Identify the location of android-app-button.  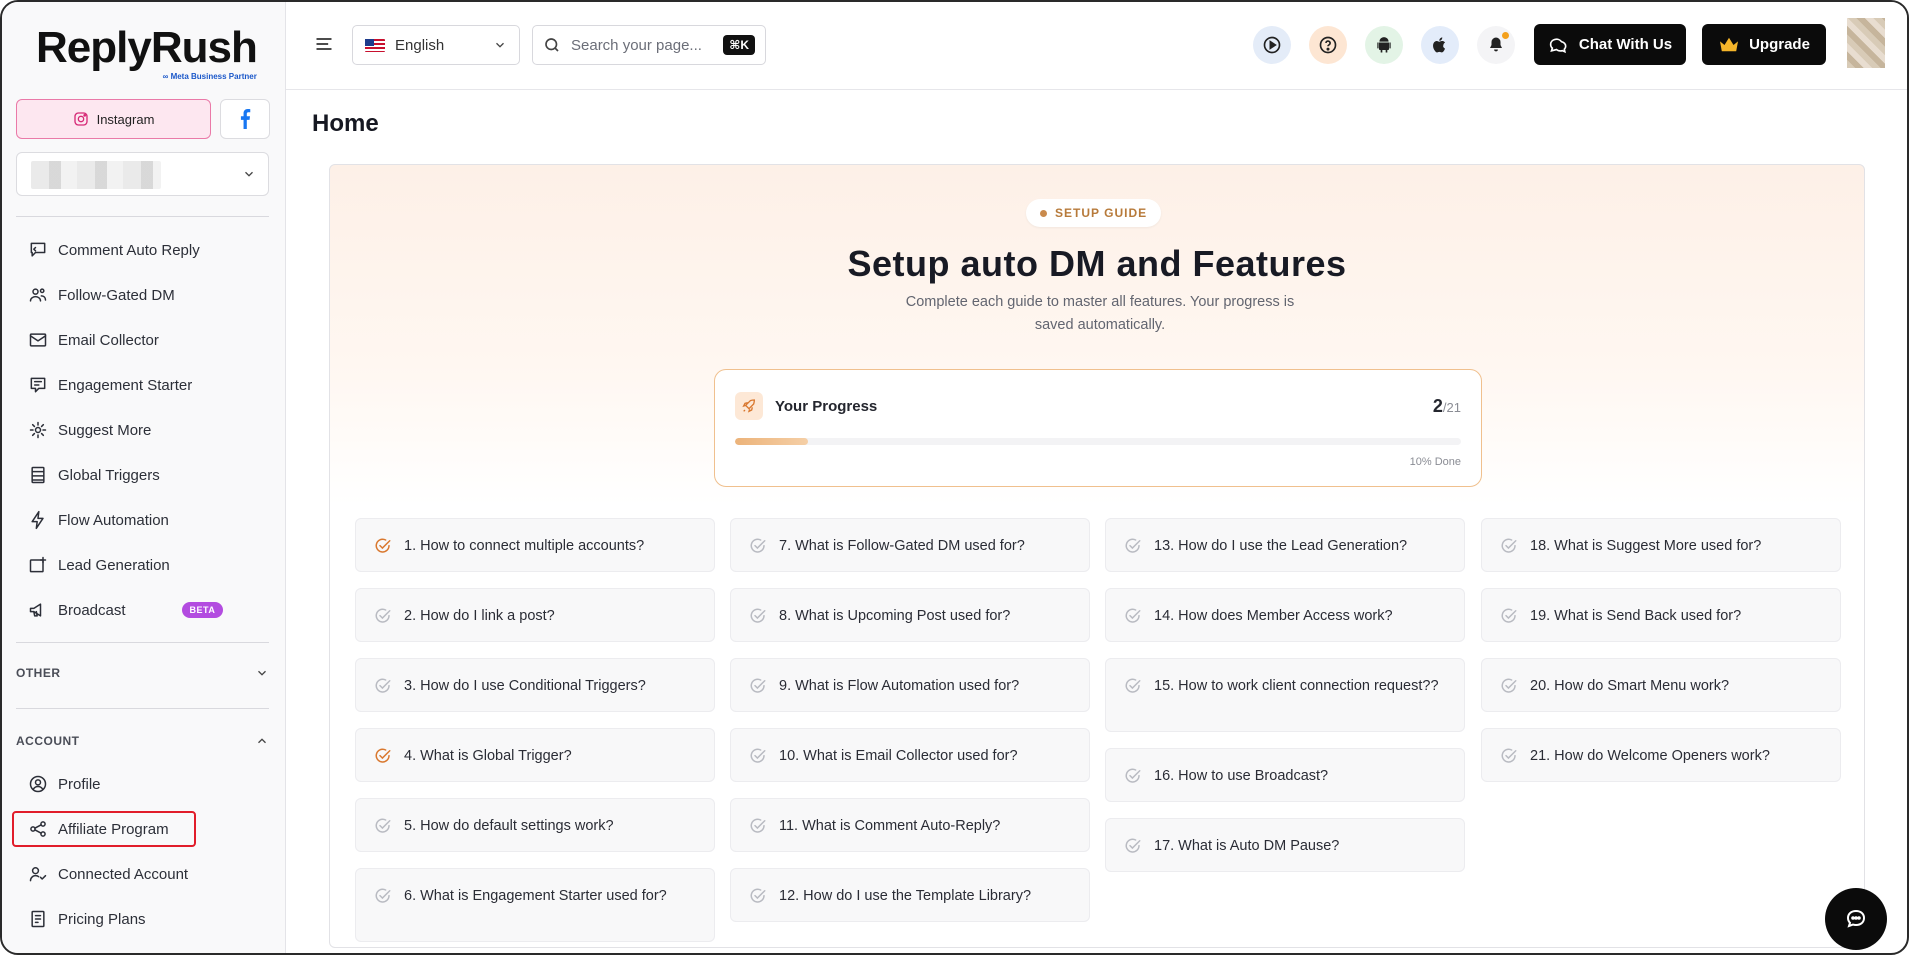
(1384, 45).